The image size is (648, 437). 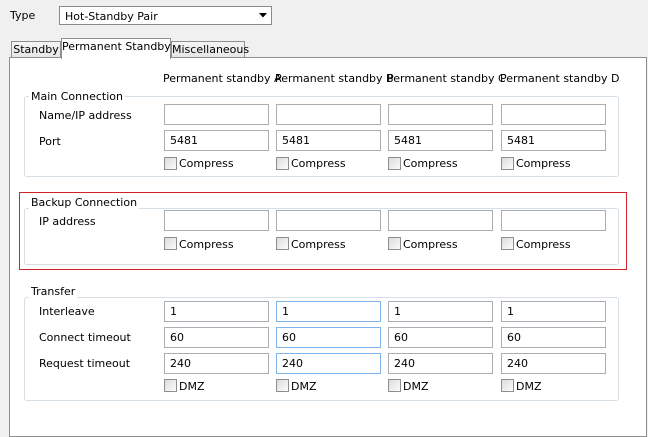 What do you see at coordinates (430, 244) in the screenshot?
I see `backup-compress-label-c: Compress` at bounding box center [430, 244].